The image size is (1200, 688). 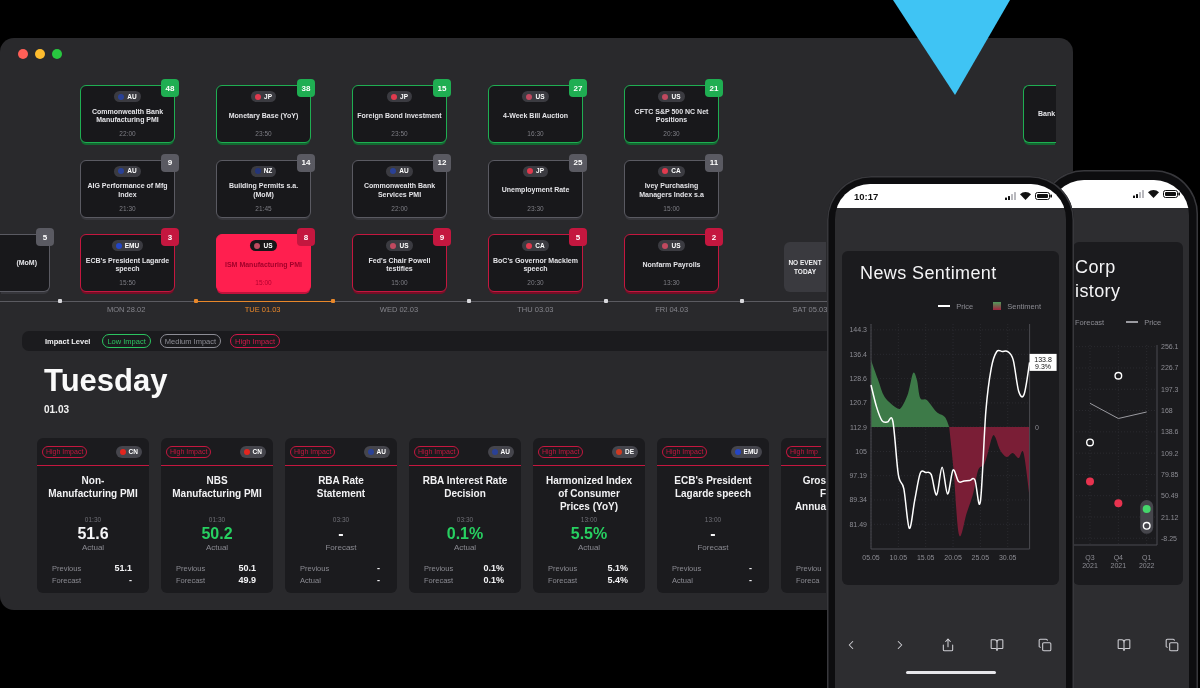 What do you see at coordinates (929, 273) in the screenshot?
I see `chart-title: News Sentiment` at bounding box center [929, 273].